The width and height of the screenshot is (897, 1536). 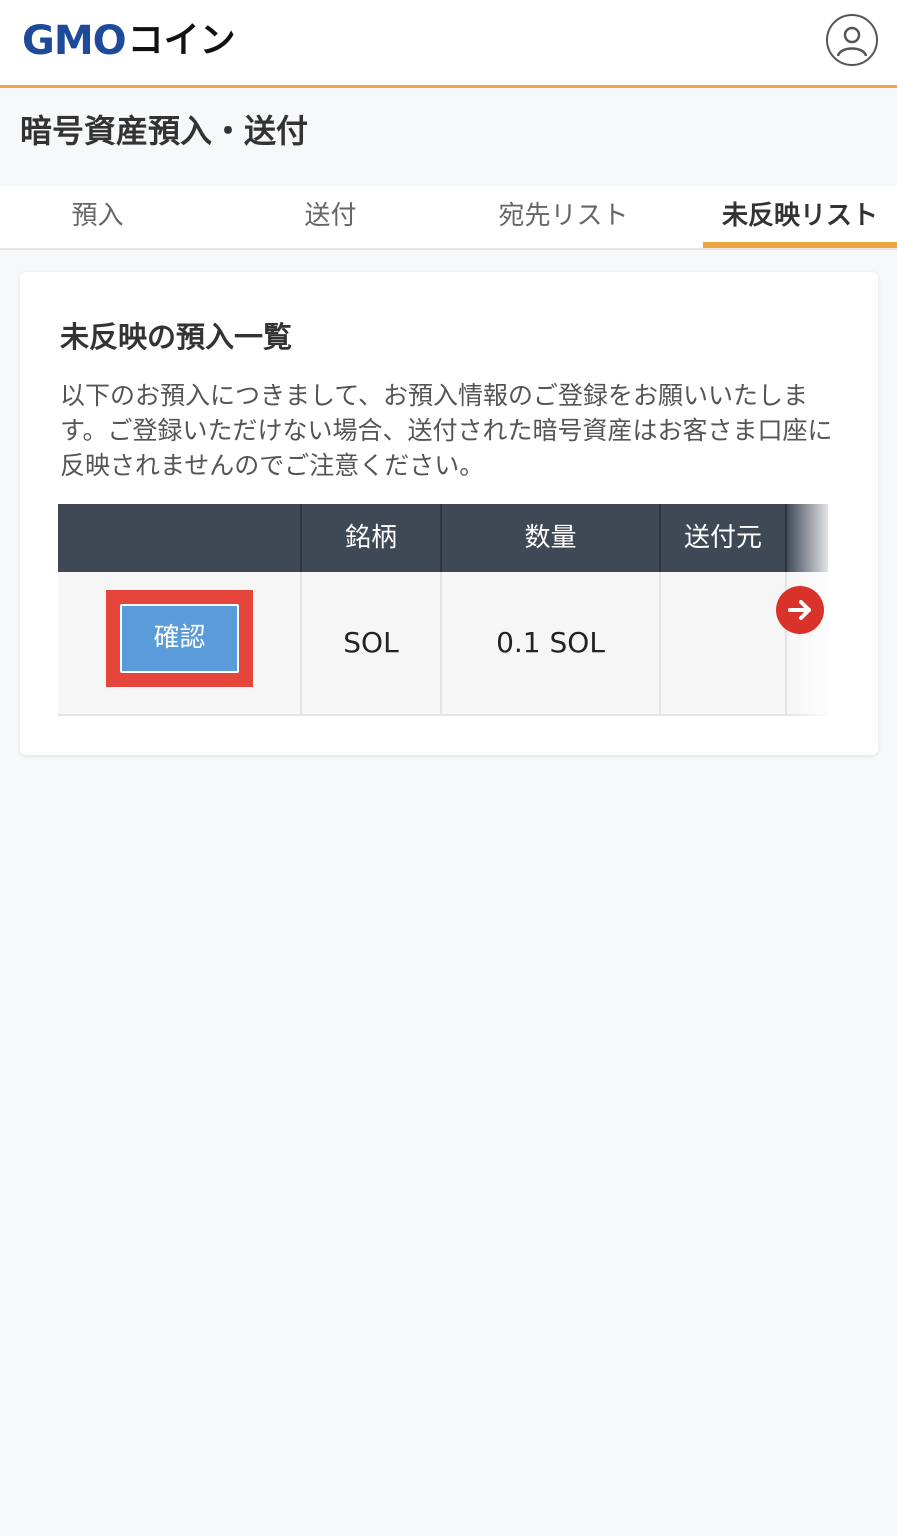 I want to click on logo-coin-text: コイン, so click(x=181, y=40).